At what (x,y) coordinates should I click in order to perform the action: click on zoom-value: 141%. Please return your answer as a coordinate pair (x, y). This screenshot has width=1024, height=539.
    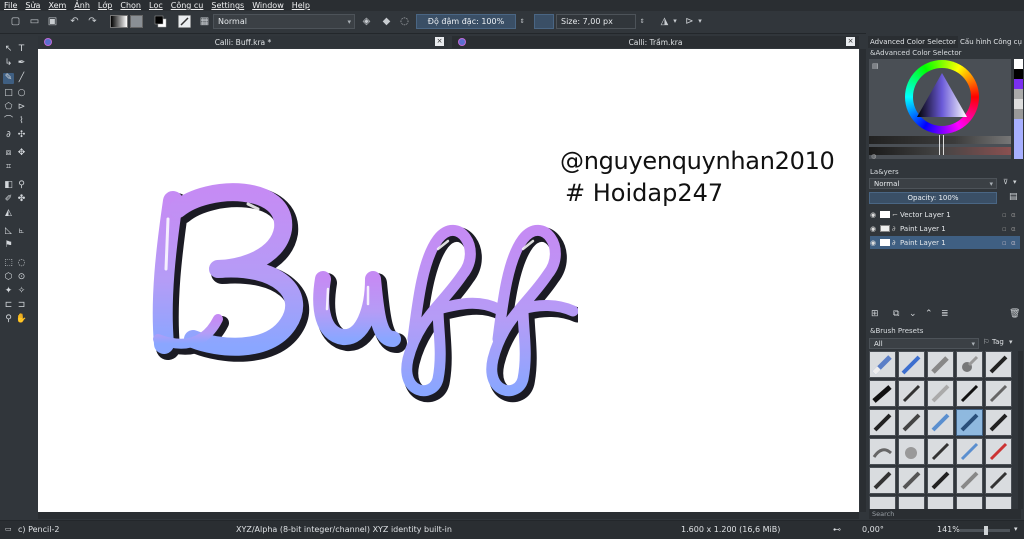
    Looking at the image, I should click on (948, 529).